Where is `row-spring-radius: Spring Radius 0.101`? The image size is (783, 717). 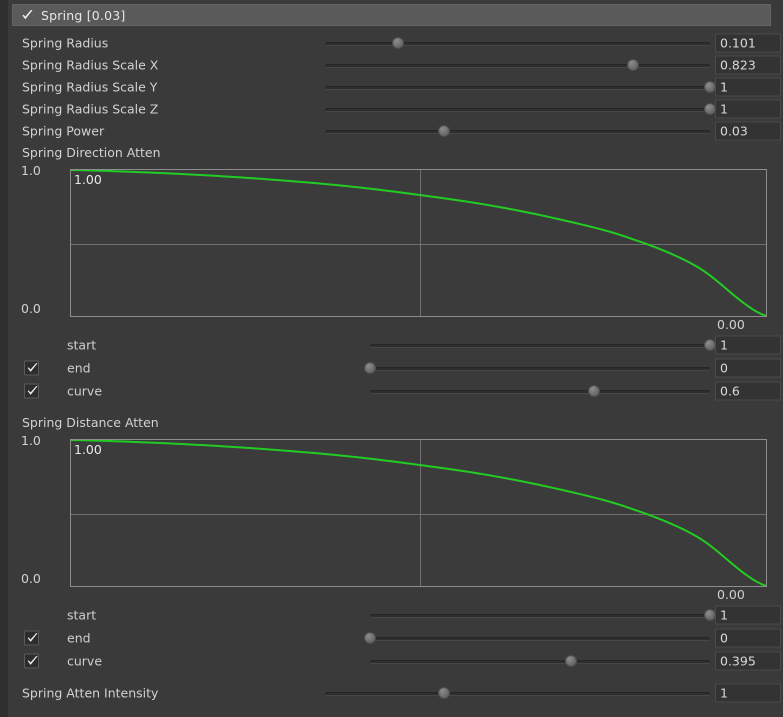 row-spring-radius: Spring Radius 0.101 is located at coordinates (391, 43).